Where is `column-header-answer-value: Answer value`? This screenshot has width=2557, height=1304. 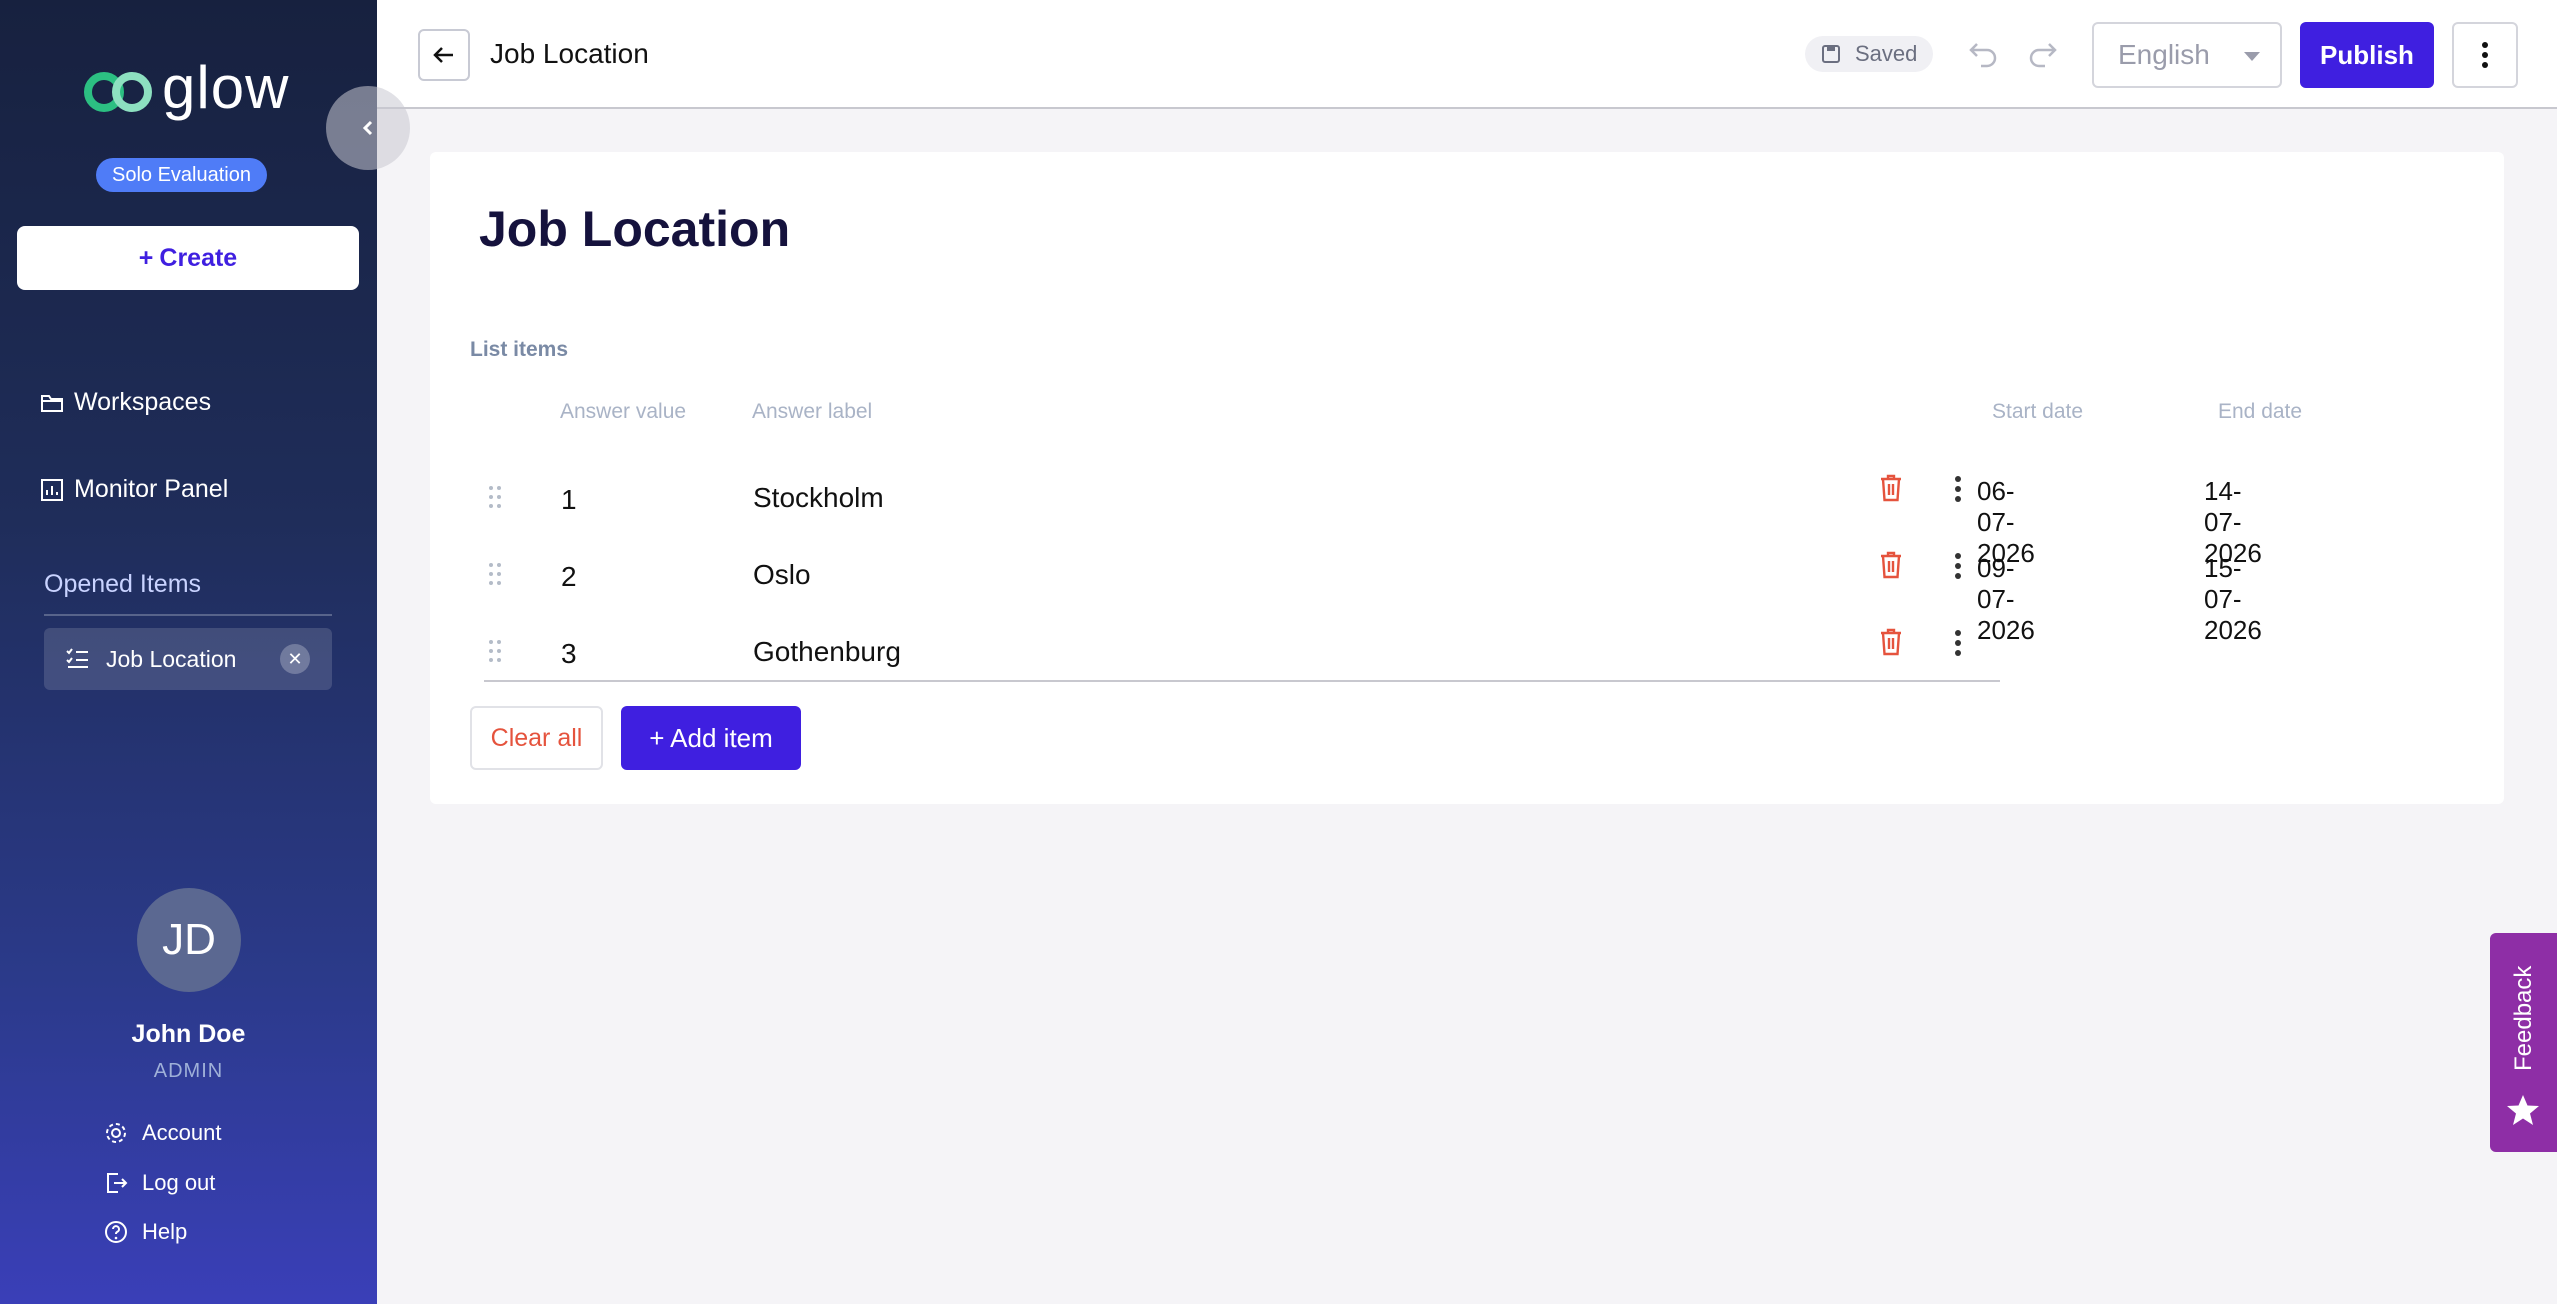
column-header-answer-value: Answer value is located at coordinates (623, 411).